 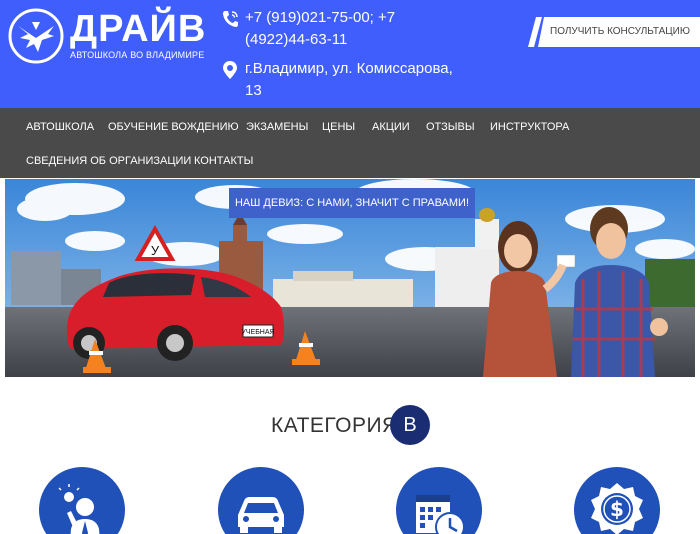 I want to click on consult-button: ПОЛУЧИТЬ КОНСУЛЬТАЦИЮ, so click(x=614, y=32).